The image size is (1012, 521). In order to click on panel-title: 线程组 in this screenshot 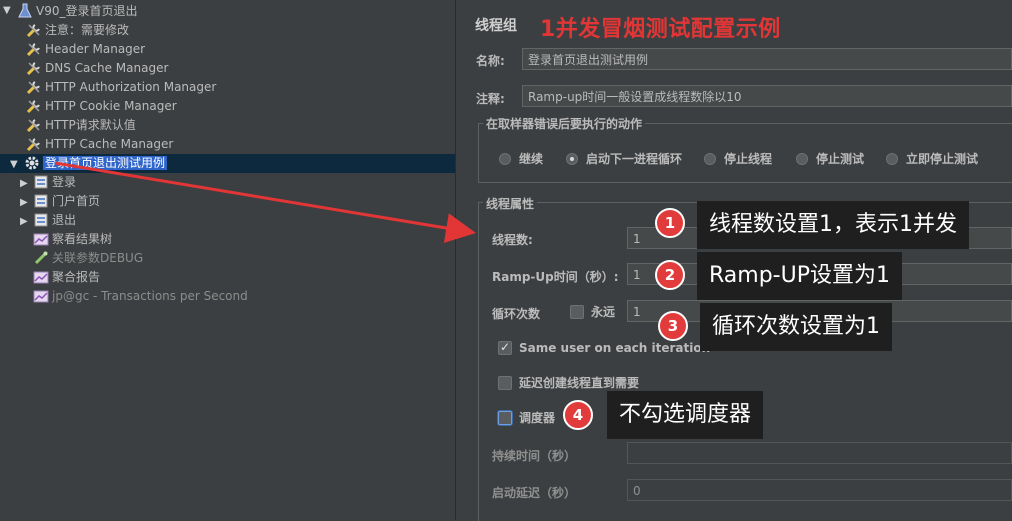, I will do `click(496, 26)`.